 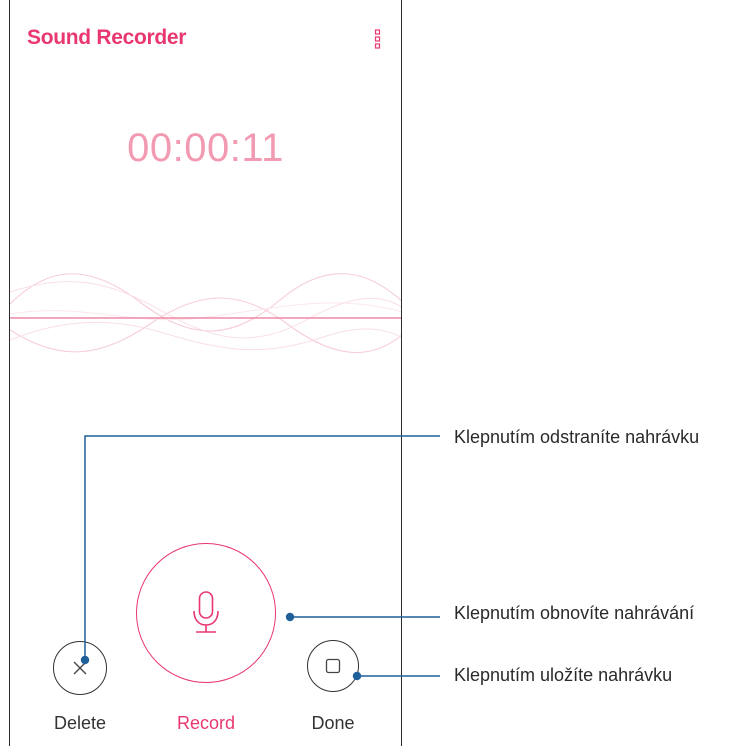 I want to click on callout-delete-text: Klepnutím odstraníte nahrávku, so click(x=577, y=437).